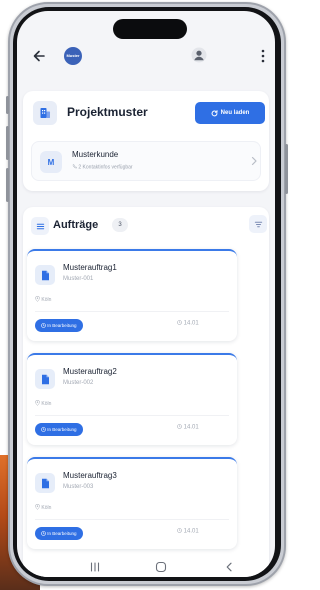  Describe the element at coordinates (90, 267) in the screenshot. I see `order-title: Musterauftrag1` at that location.